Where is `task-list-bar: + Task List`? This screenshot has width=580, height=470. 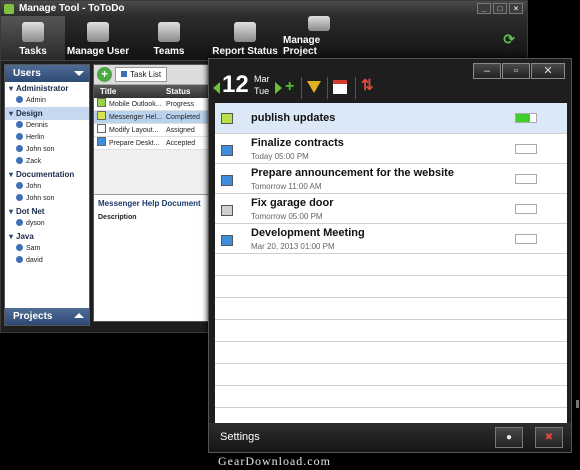
task-list-bar: + Task List is located at coordinates (153, 75).